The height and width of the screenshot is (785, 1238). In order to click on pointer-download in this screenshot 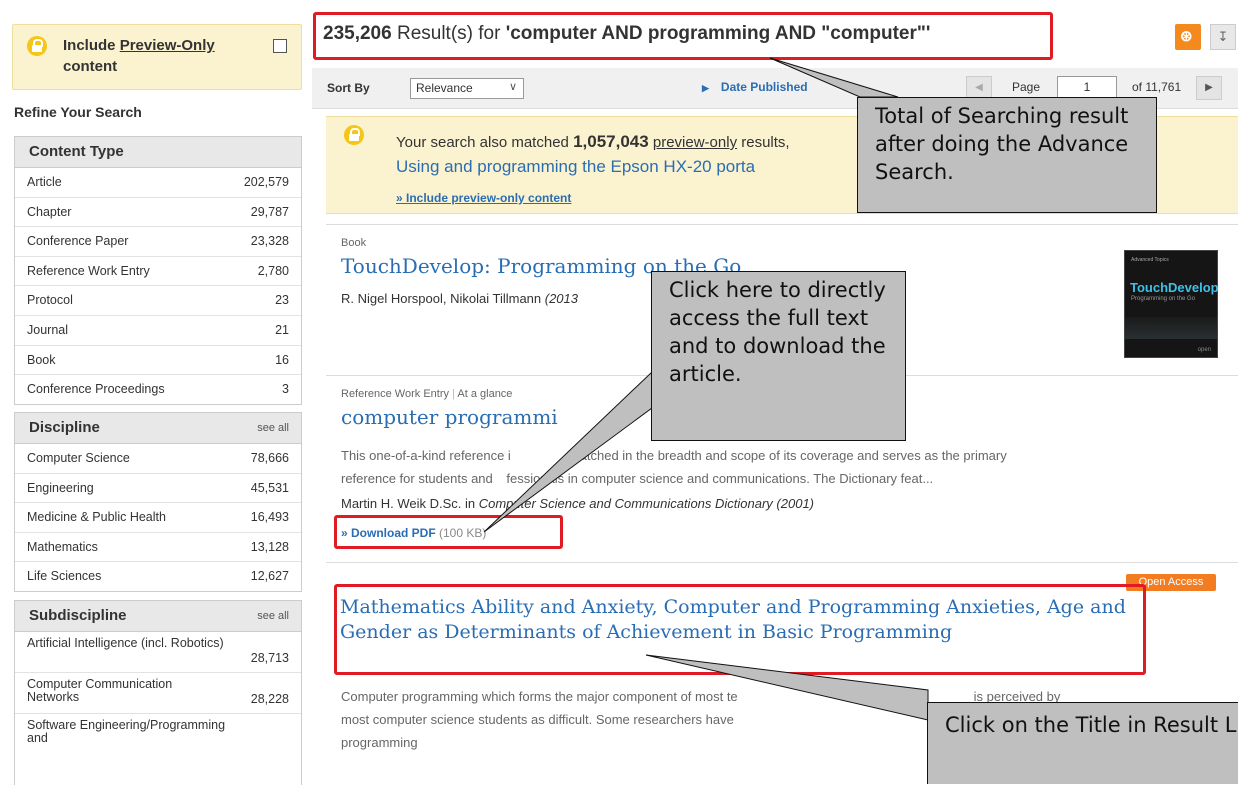, I will do `click(568, 451)`.